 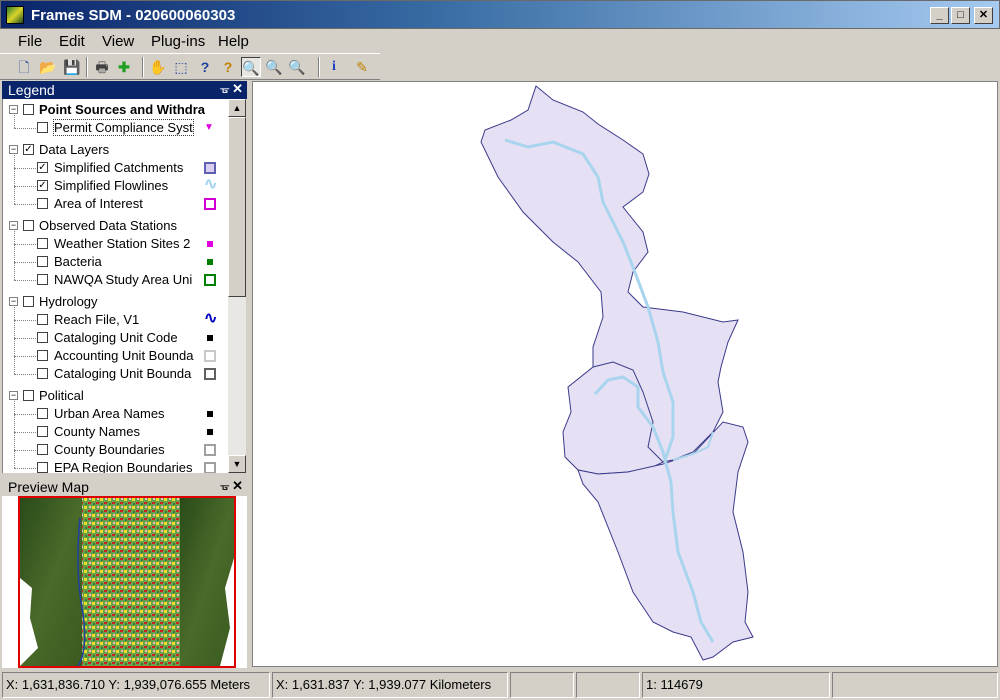 I want to click on legend-group: − Observed Data Stations, so click(x=115, y=226).